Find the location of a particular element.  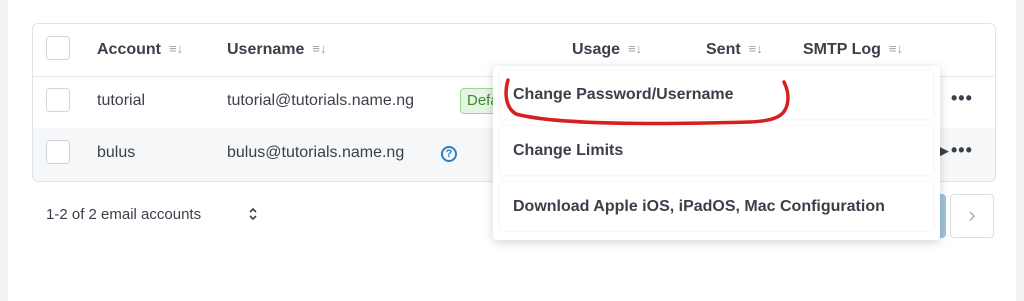

username-cell: bulus@tutorials.name.ng is located at coordinates (316, 152).